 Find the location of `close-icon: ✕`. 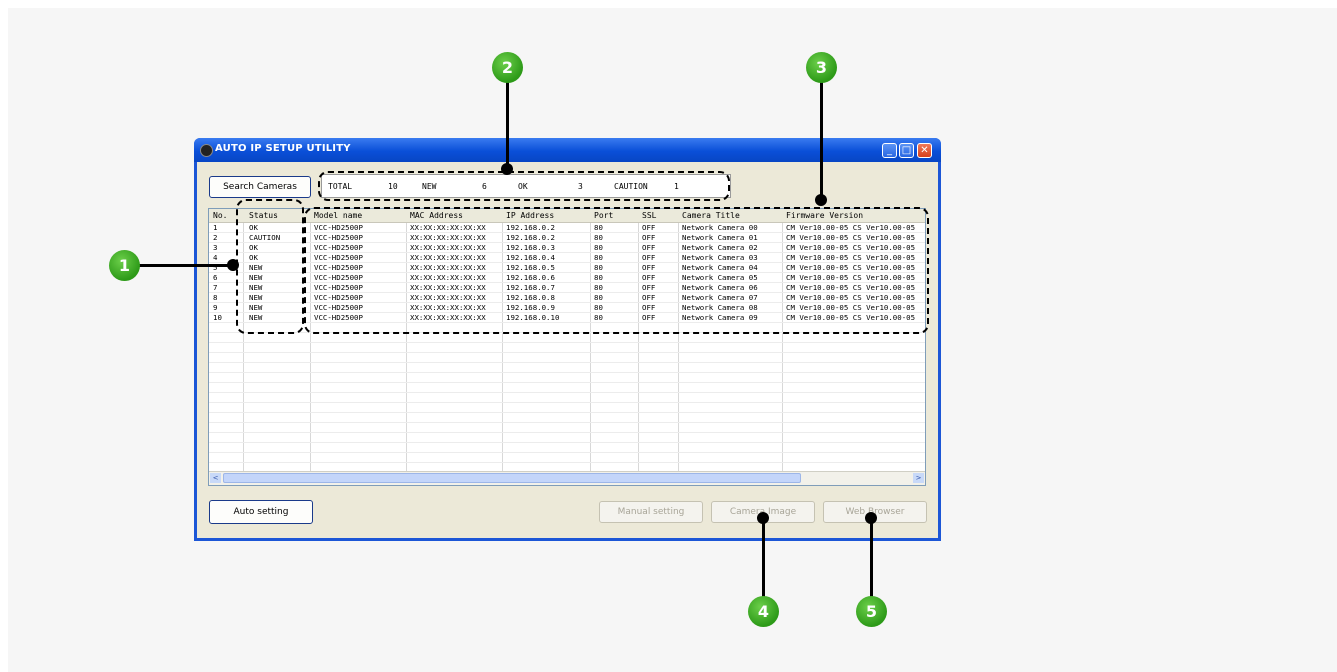

close-icon: ✕ is located at coordinates (924, 150).